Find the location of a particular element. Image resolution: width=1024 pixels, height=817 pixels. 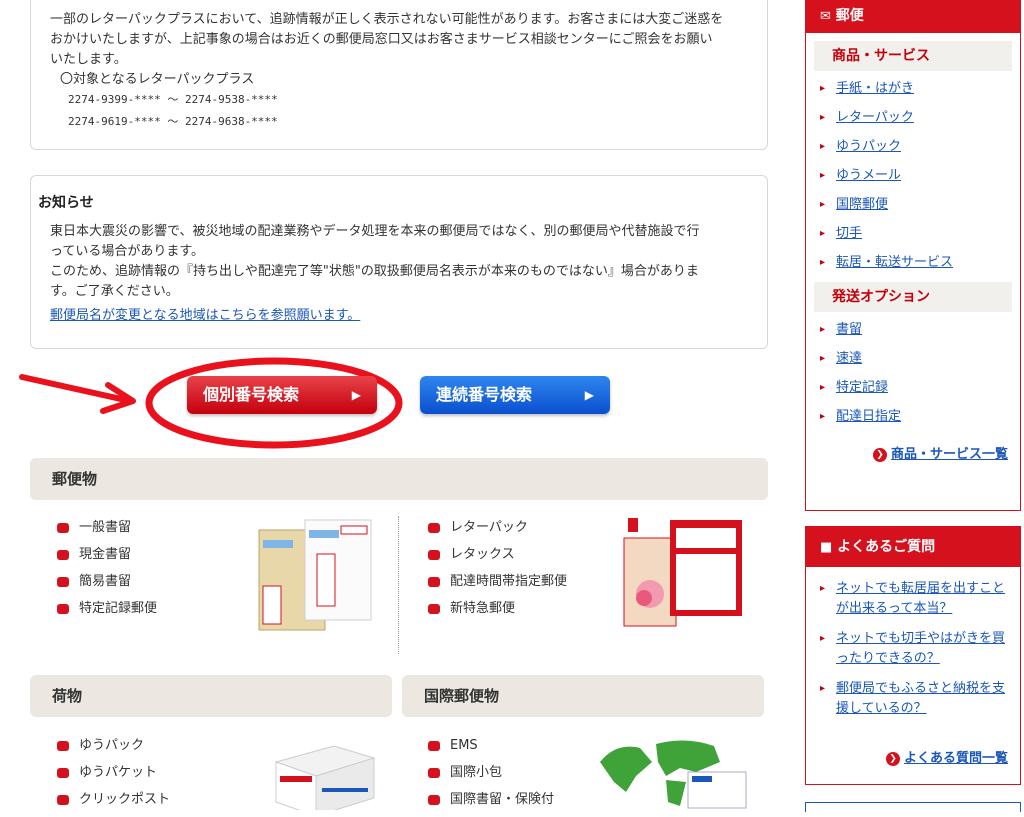

notice-line: す。ご了承ください。 is located at coordinates (114, 291).